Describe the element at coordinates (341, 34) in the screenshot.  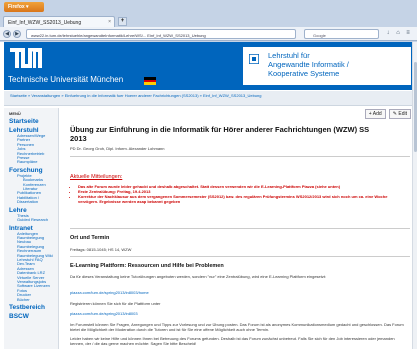
I see `search-input: Google` at that location.